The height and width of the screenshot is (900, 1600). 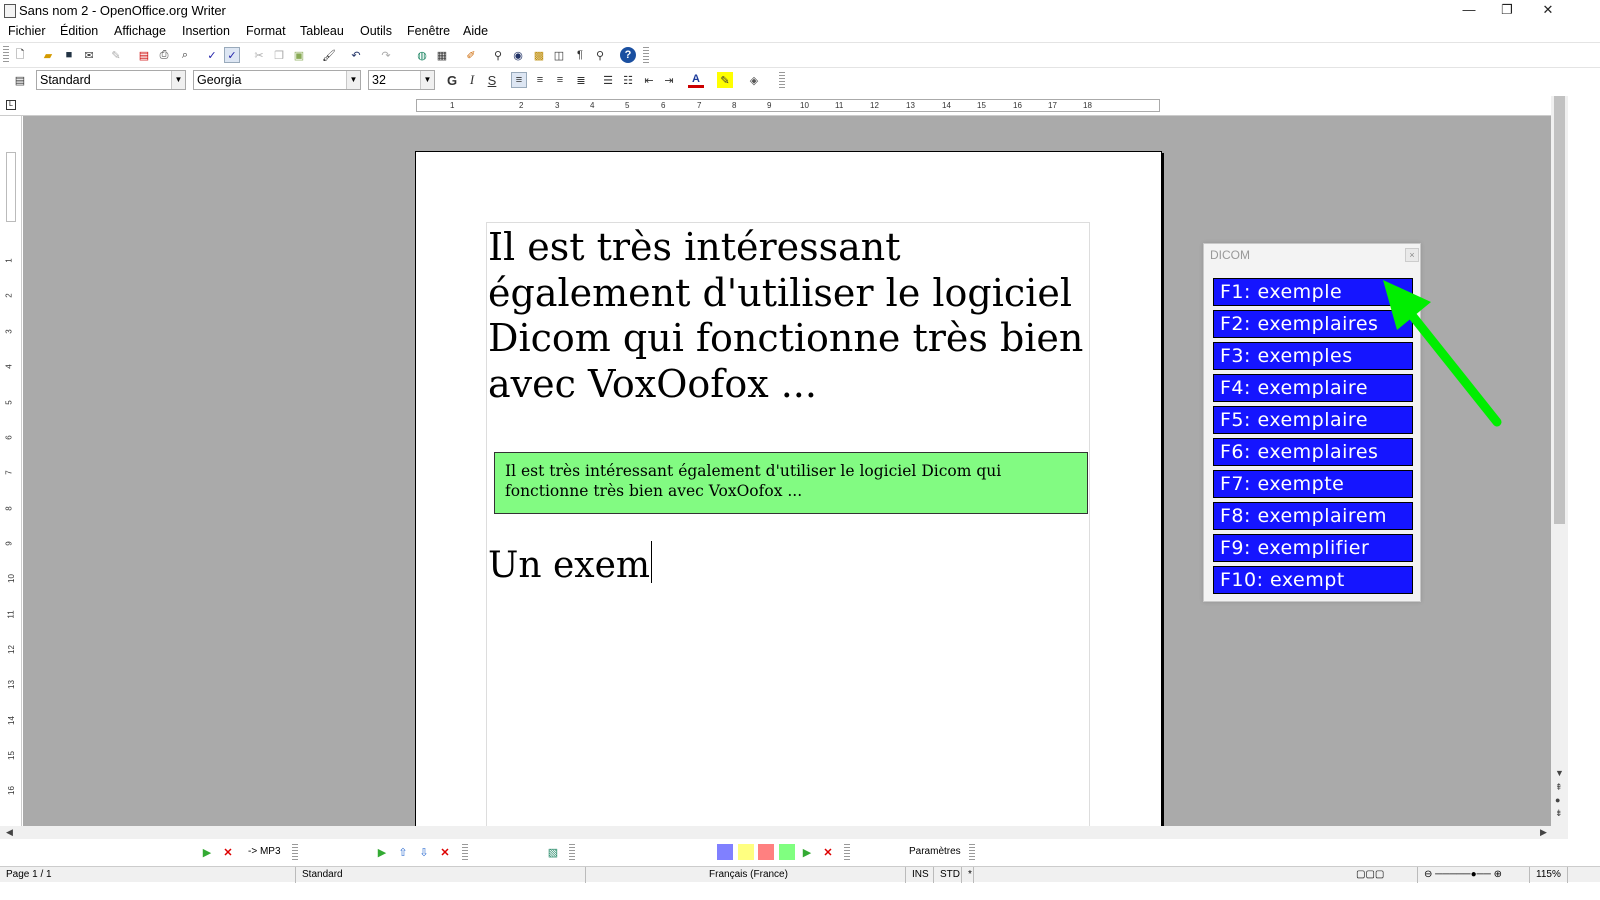 What do you see at coordinates (299, 55) in the screenshot?
I see `paste-icon: ▣` at bounding box center [299, 55].